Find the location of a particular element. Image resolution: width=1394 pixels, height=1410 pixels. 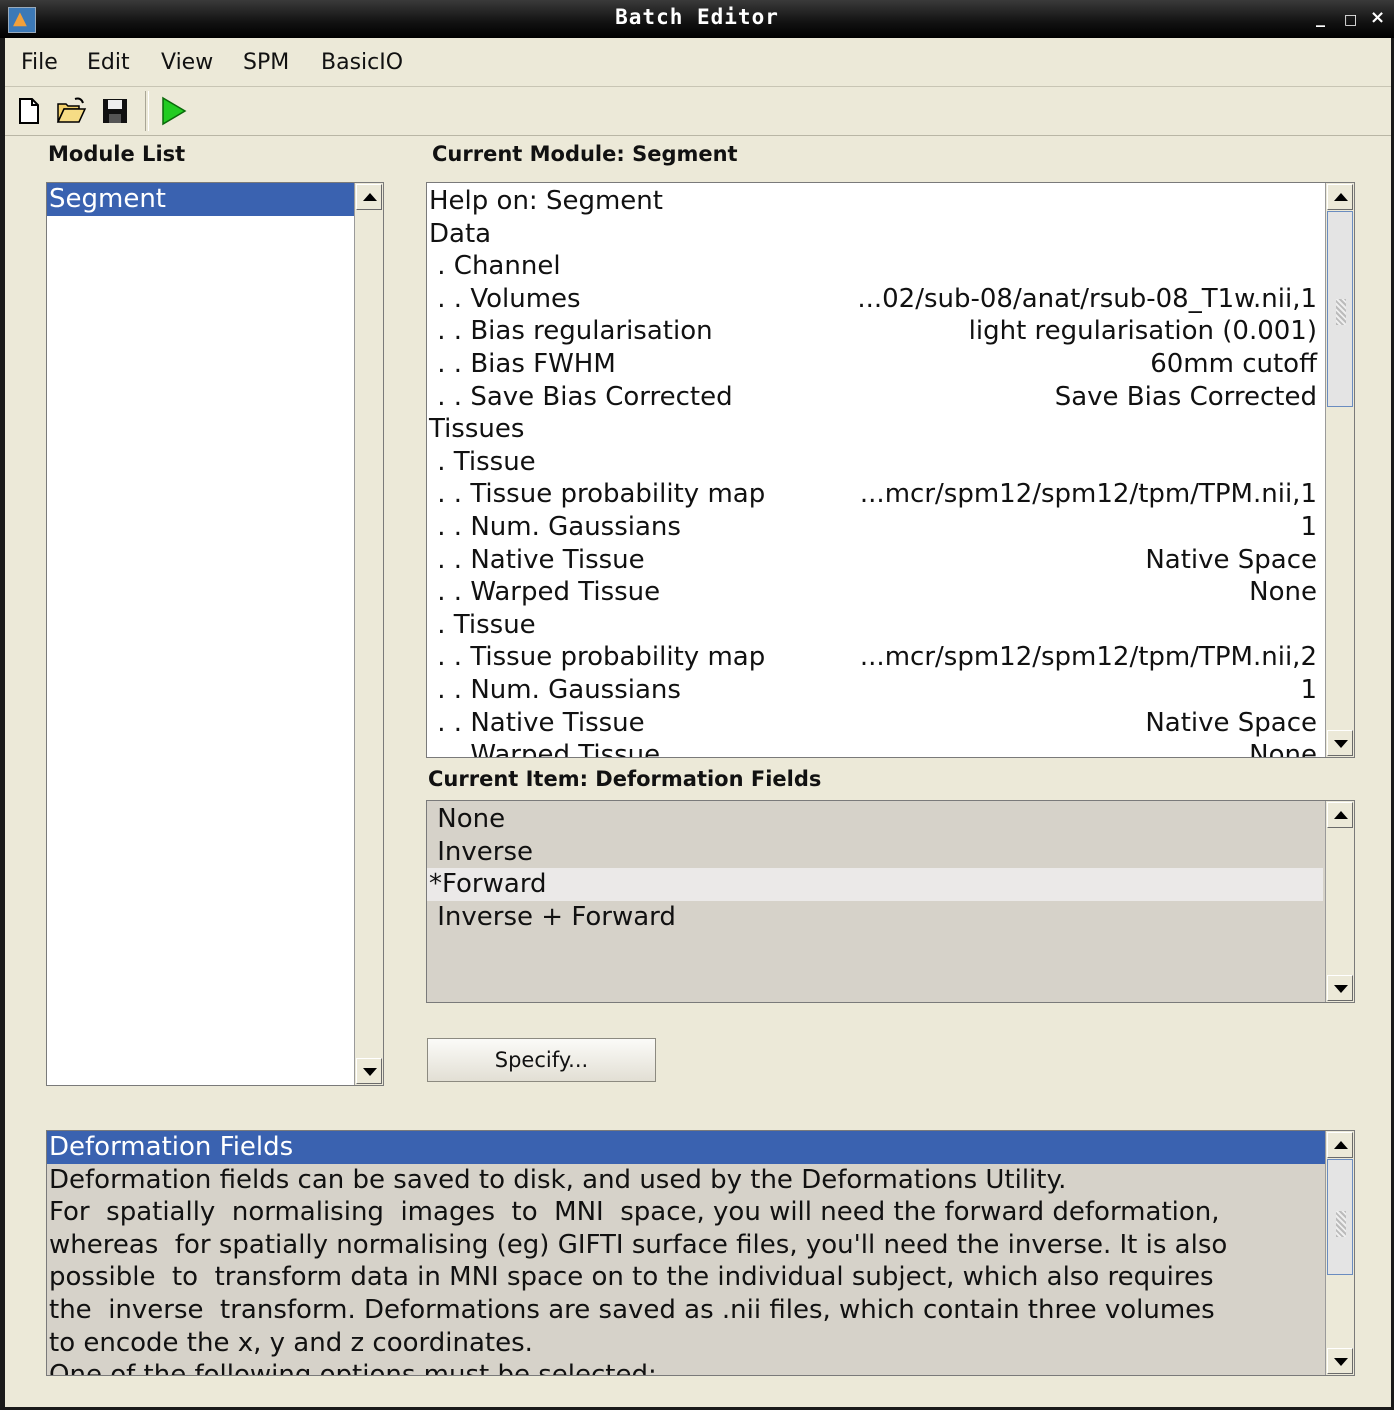

module-row-label: Help on: Segment is located at coordinates (546, 201).